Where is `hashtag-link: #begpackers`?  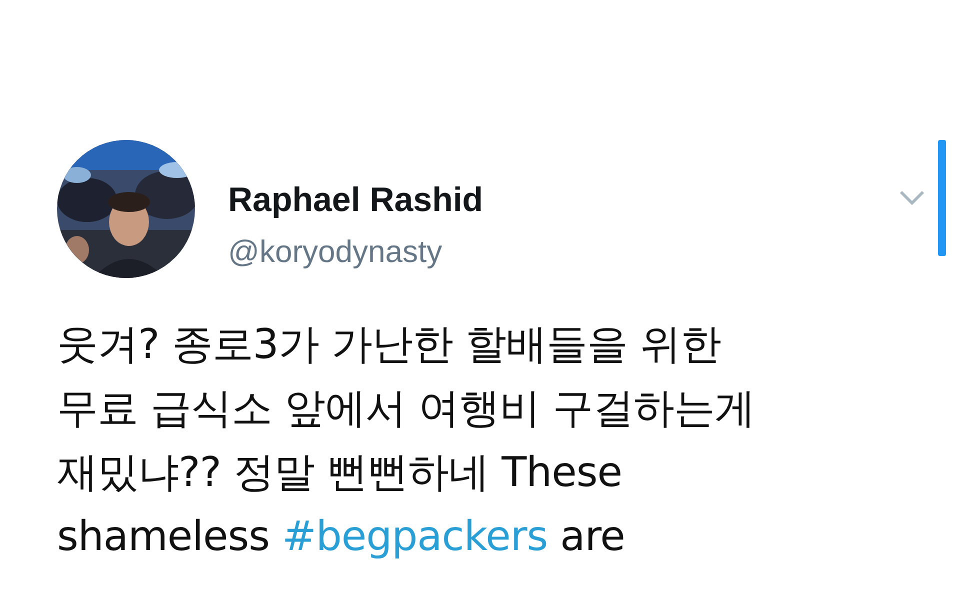
hashtag-link: #begpackers is located at coordinates (415, 536).